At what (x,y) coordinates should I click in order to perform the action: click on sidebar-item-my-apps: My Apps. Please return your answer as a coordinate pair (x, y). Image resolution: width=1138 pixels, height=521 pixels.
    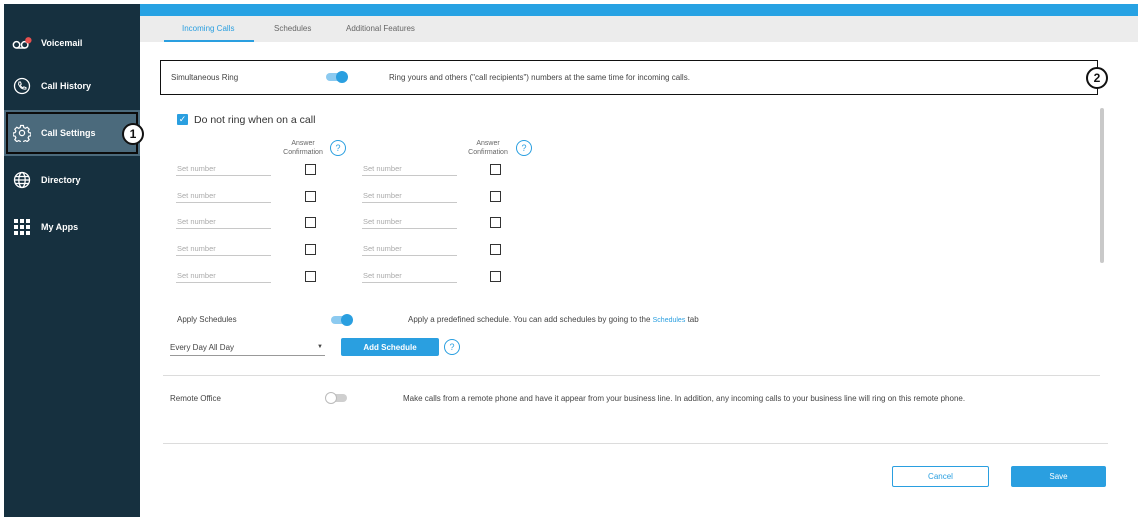
    Looking at the image, I should click on (72, 227).